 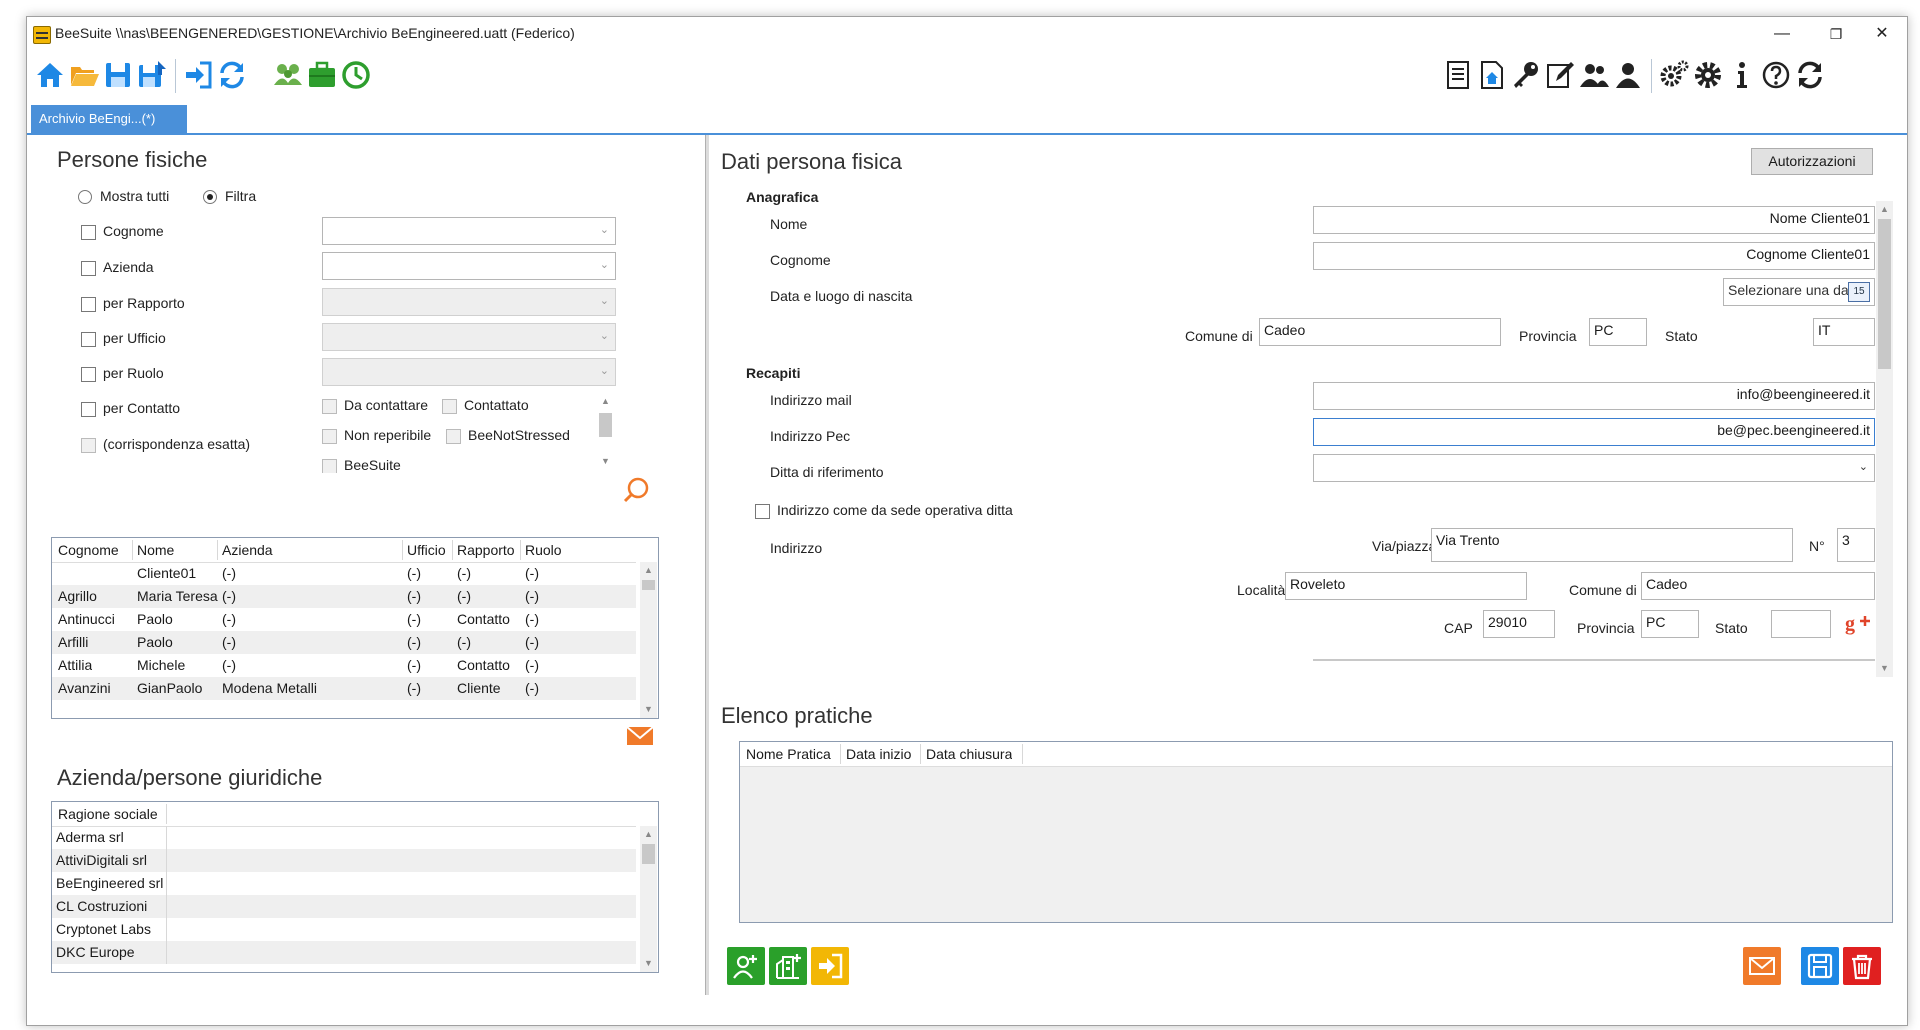 What do you see at coordinates (1618, 332) in the screenshot?
I see `provincia-nascita-input: PC` at bounding box center [1618, 332].